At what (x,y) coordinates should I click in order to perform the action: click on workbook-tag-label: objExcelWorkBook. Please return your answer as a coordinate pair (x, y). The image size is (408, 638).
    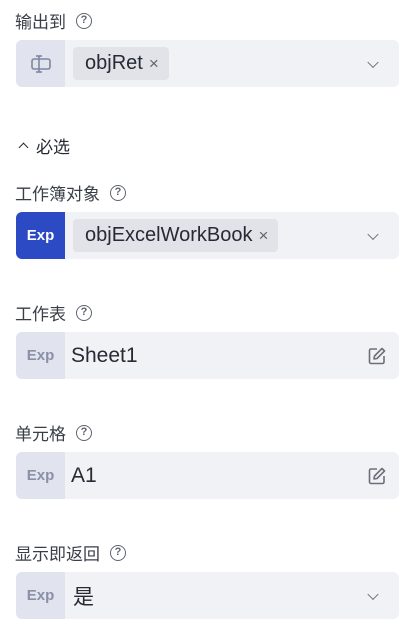
    Looking at the image, I should click on (169, 235).